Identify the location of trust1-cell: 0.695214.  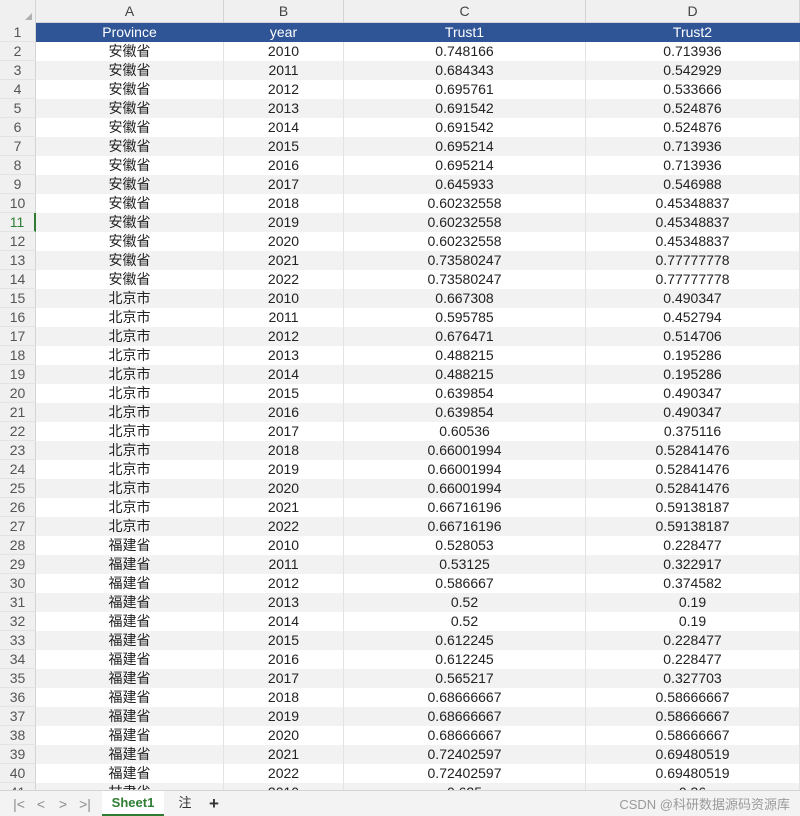
(465, 146).